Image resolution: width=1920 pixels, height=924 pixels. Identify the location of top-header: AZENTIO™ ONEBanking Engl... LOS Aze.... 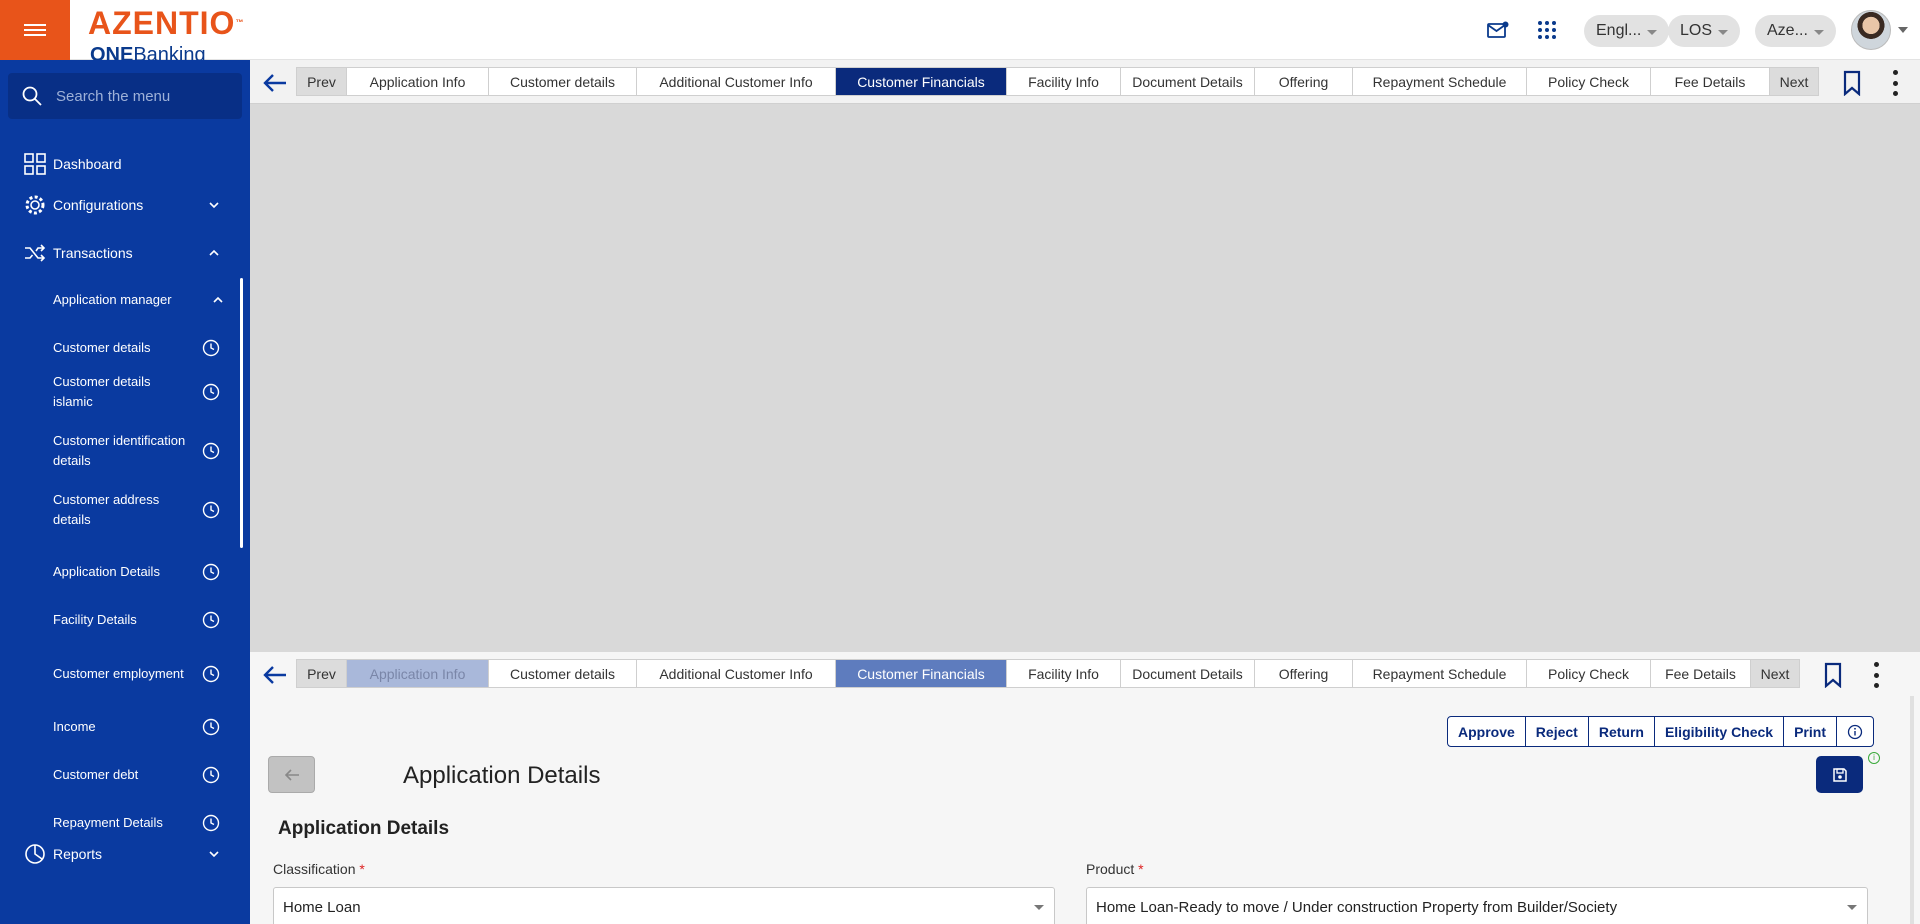
(960, 30).